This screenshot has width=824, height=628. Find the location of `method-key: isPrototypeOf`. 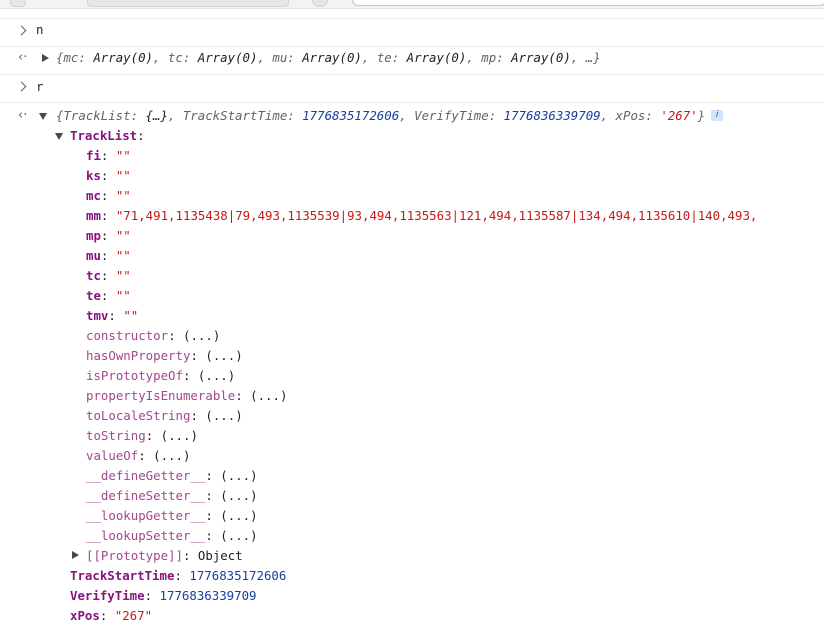

method-key: isPrototypeOf is located at coordinates (134, 375).